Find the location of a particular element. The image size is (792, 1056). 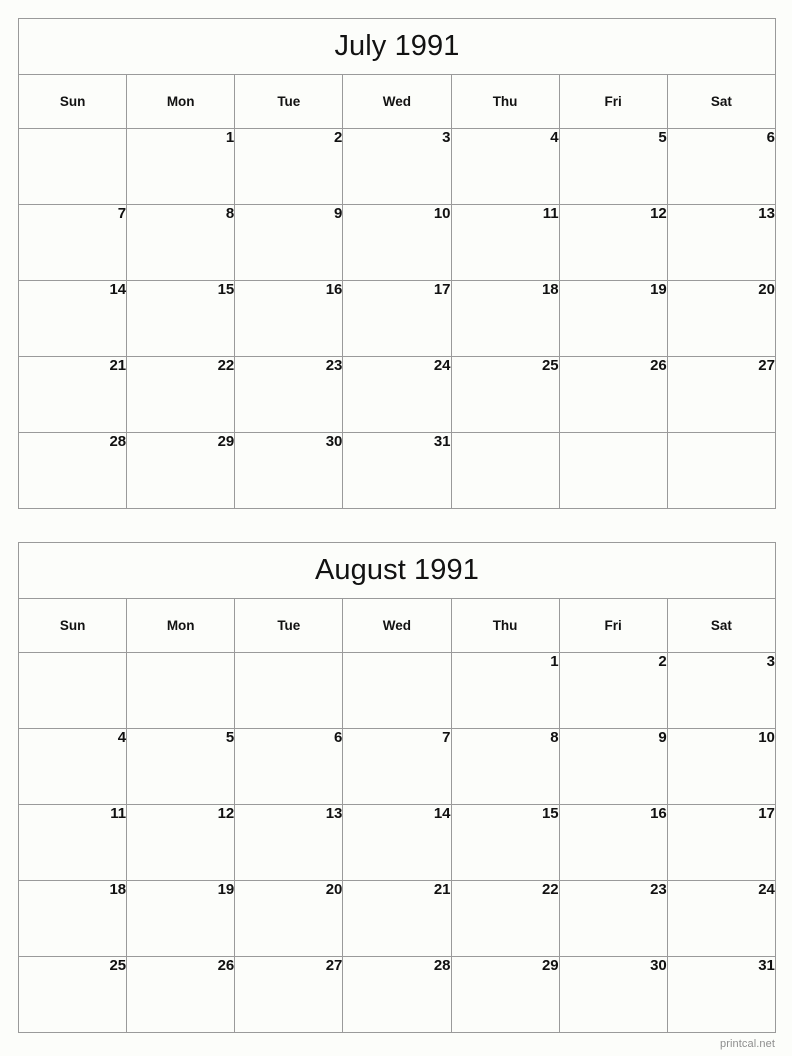

day-number: 3 is located at coordinates (770, 661).